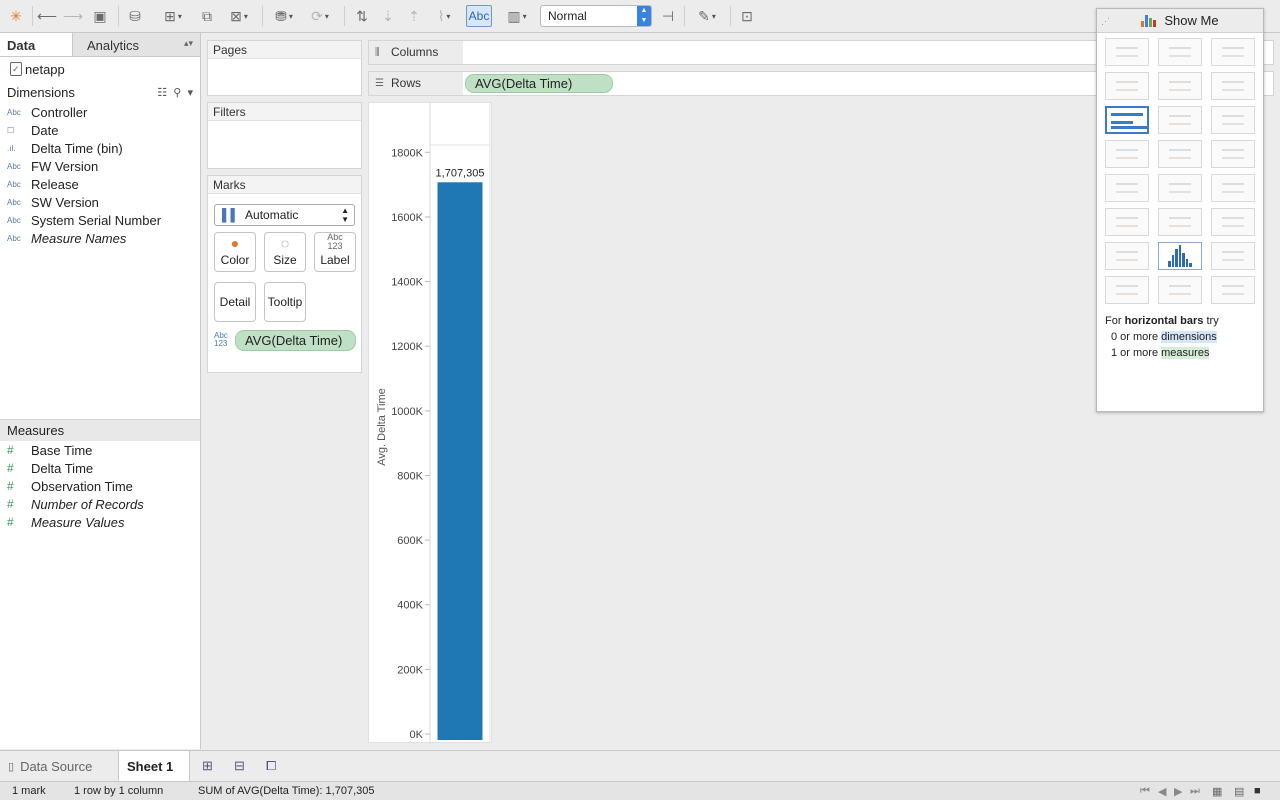 The height and width of the screenshot is (800, 1280). Describe the element at coordinates (320, 16) in the screenshot. I see `refresh-icon: ⟳ ▾` at that location.